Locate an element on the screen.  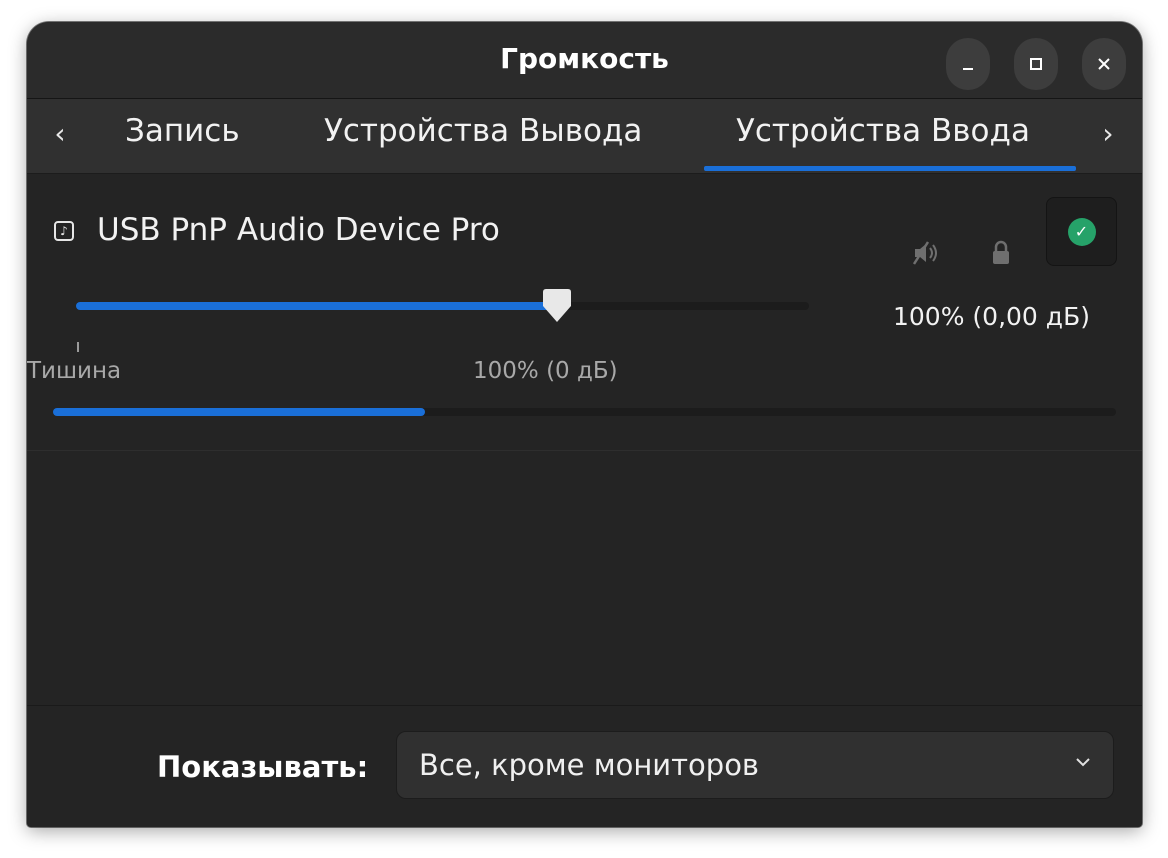
volume-slider-fill is located at coordinates (316, 306).